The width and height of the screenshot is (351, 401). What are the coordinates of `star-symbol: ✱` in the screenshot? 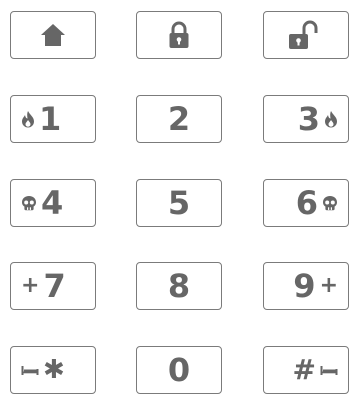 It's located at (54, 370).